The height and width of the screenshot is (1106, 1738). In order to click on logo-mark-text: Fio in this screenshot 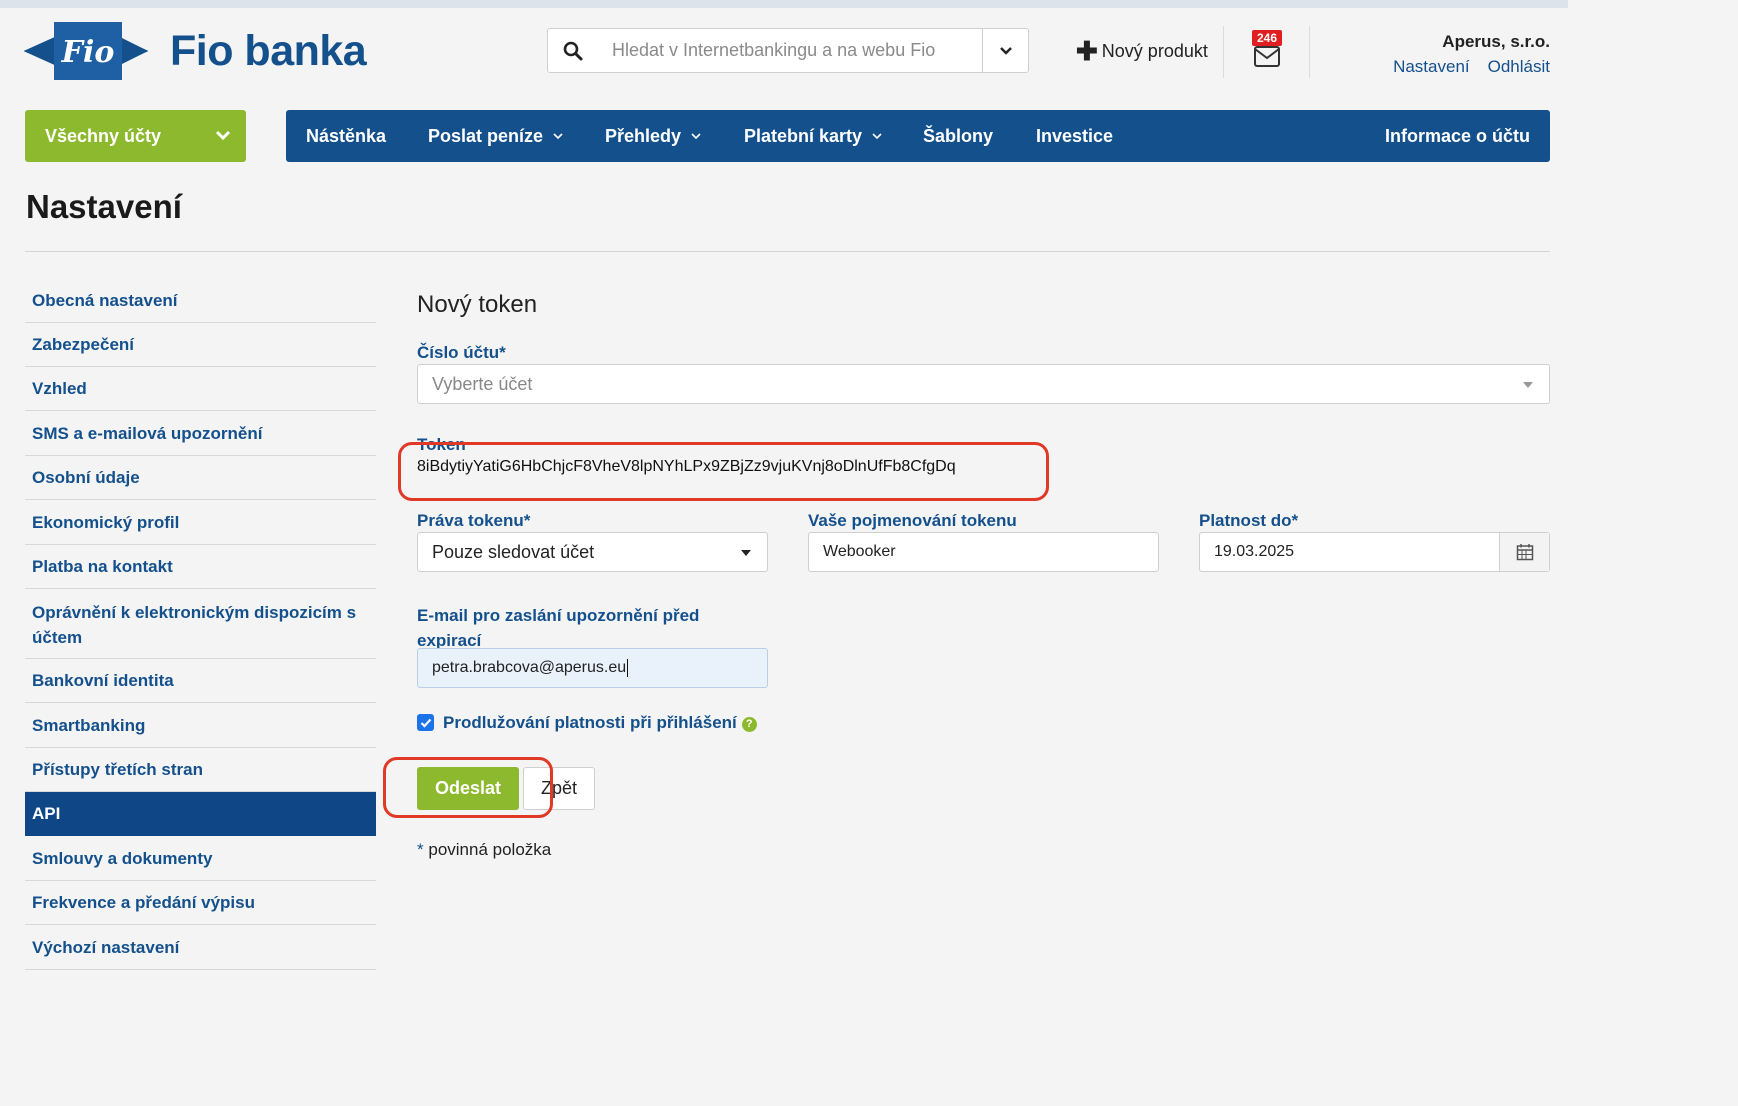, I will do `click(88, 52)`.